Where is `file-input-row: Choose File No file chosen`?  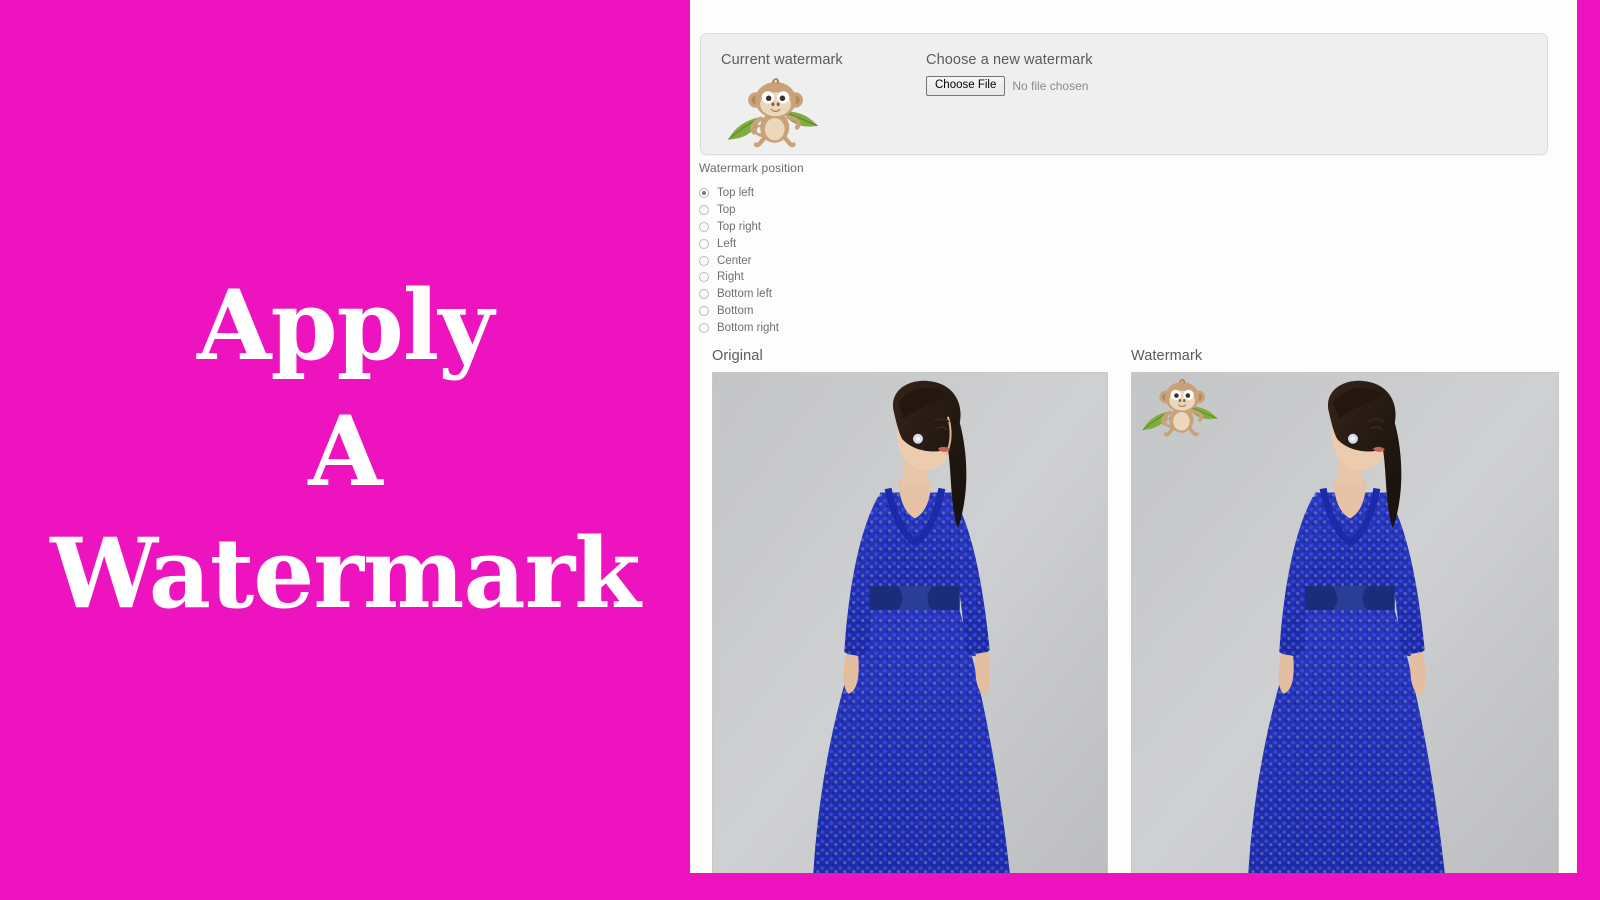
file-input-row: Choose File No file chosen is located at coordinates (1136, 86).